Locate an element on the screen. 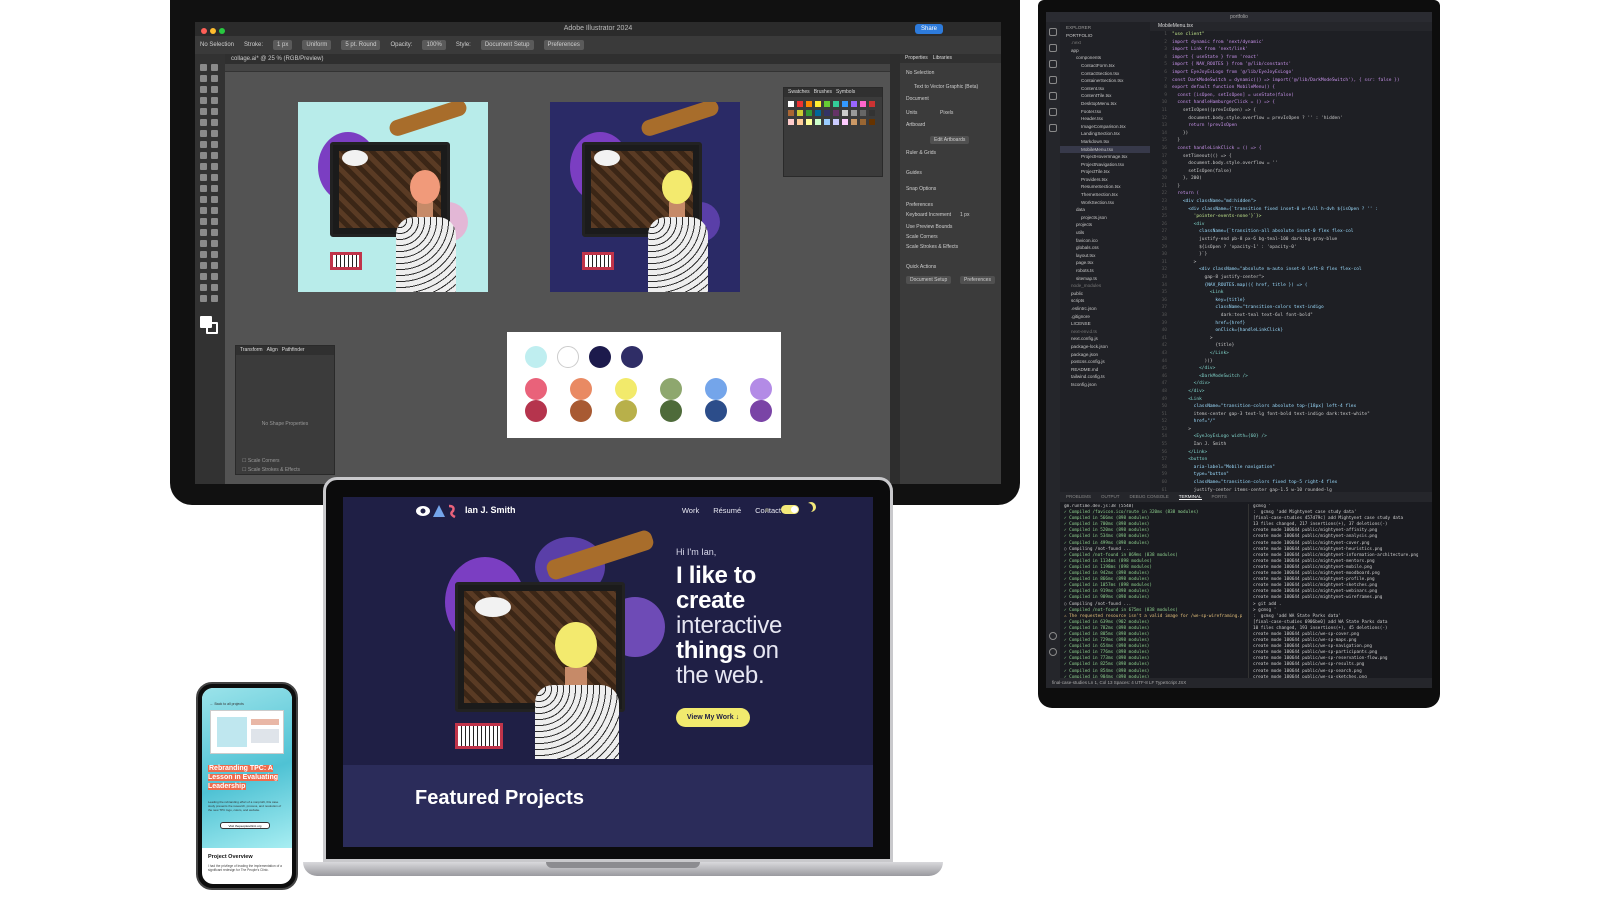  explorer-item: favicon.ico is located at coordinates (1105, 241).